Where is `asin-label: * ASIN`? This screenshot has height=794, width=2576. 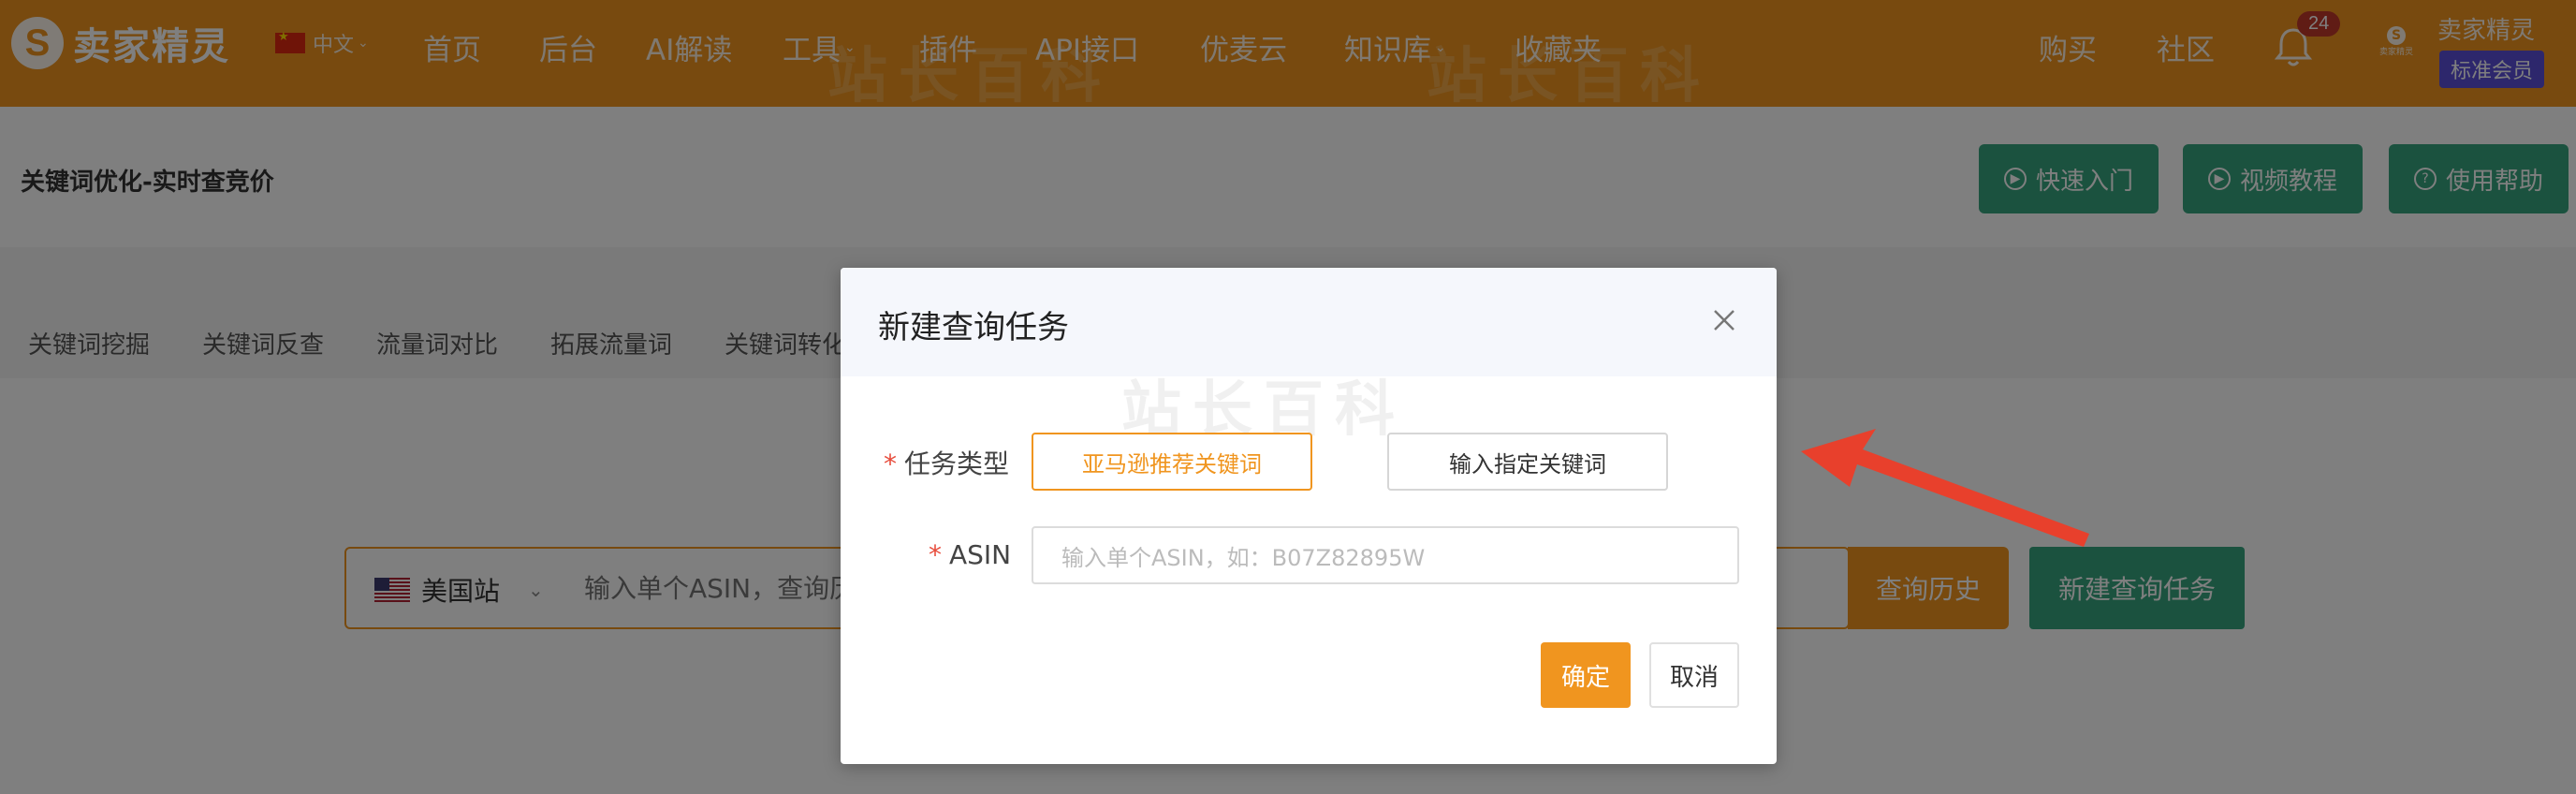
asin-label: * ASIN is located at coordinates (970, 554).